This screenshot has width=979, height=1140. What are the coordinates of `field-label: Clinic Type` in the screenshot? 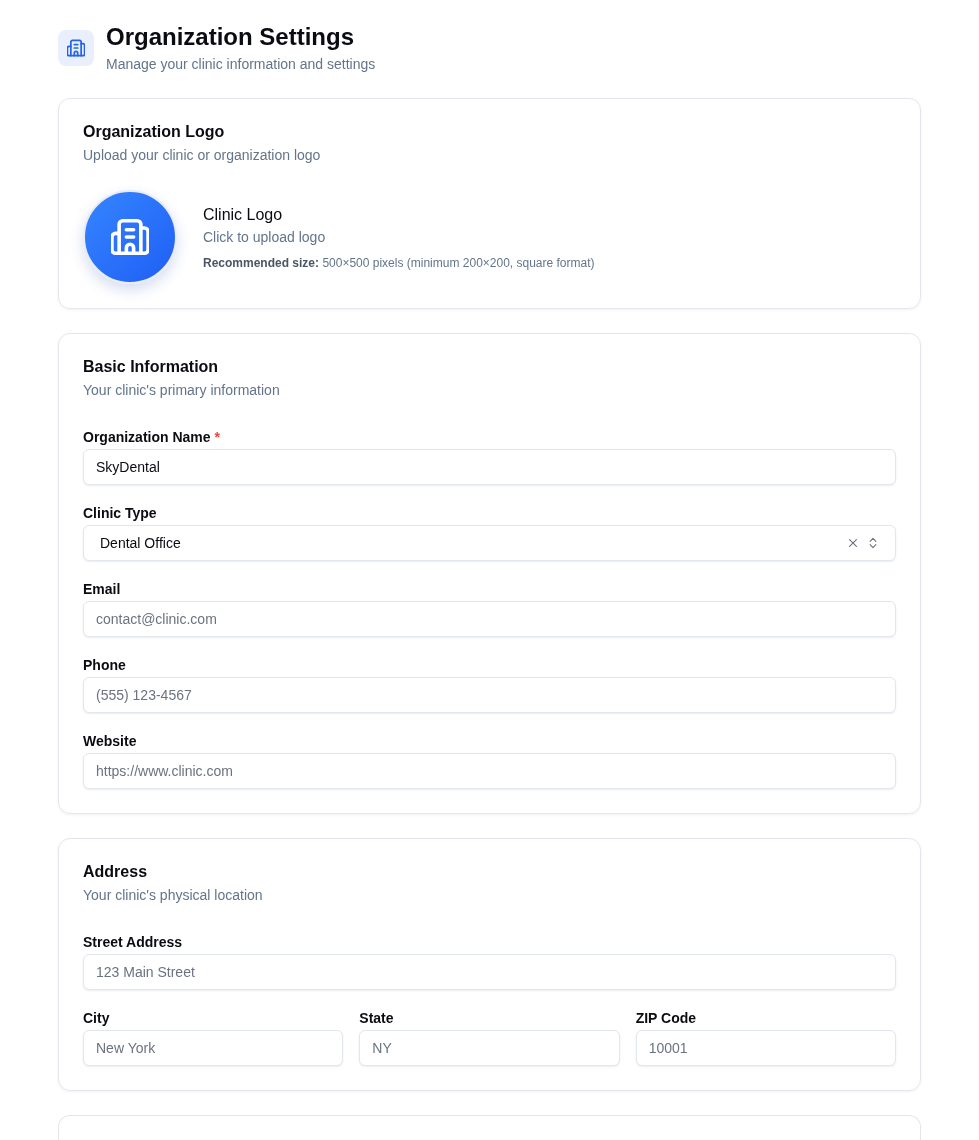 It's located at (120, 513).